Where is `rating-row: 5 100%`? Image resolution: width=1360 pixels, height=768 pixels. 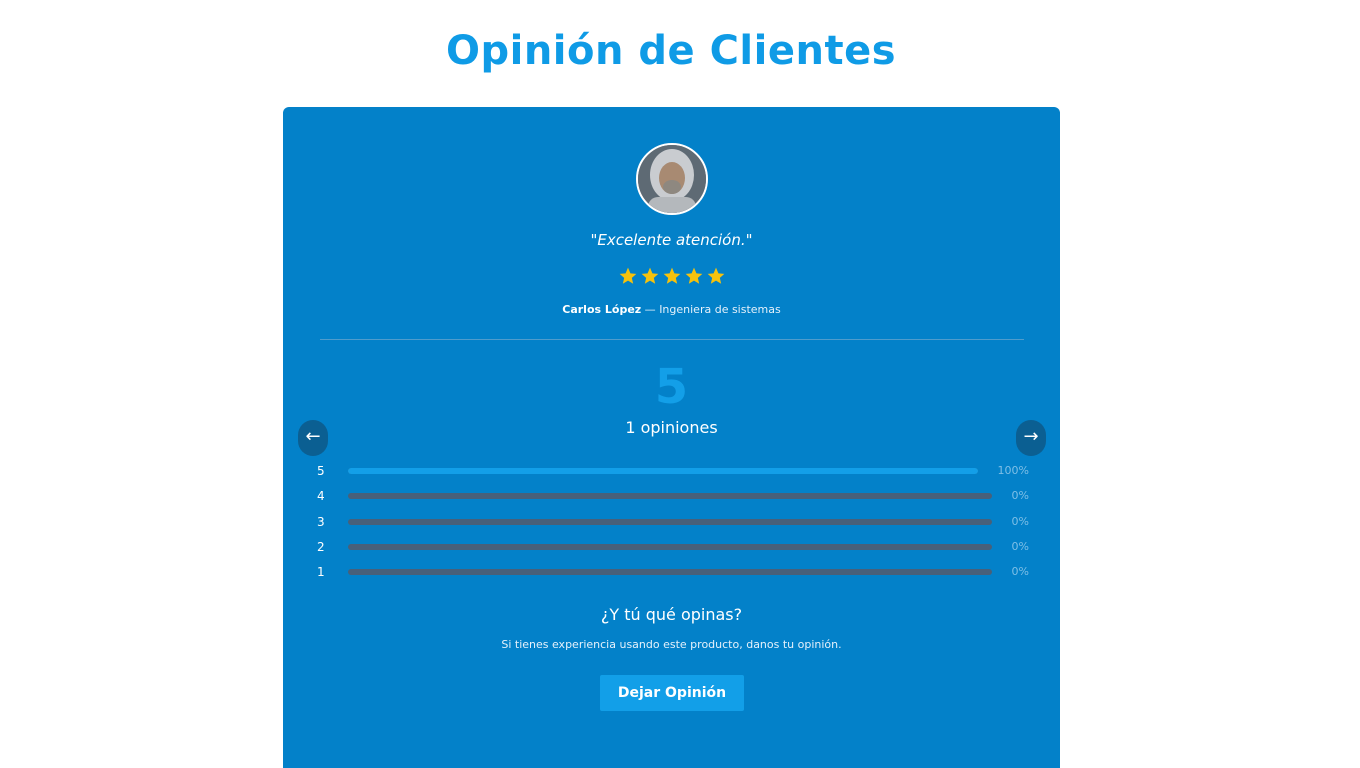
rating-row: 5 100% is located at coordinates (673, 471).